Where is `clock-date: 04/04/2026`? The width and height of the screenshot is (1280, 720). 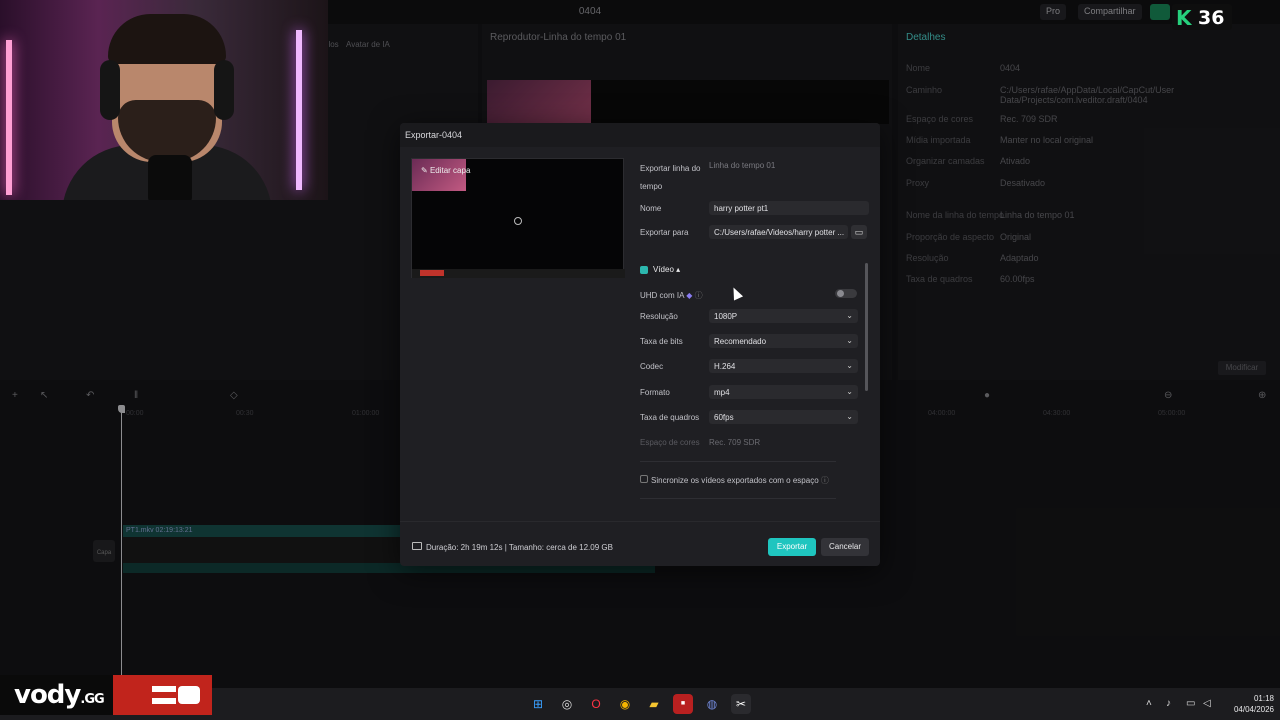
clock-date: 04/04/2026 is located at coordinates (1253, 709).